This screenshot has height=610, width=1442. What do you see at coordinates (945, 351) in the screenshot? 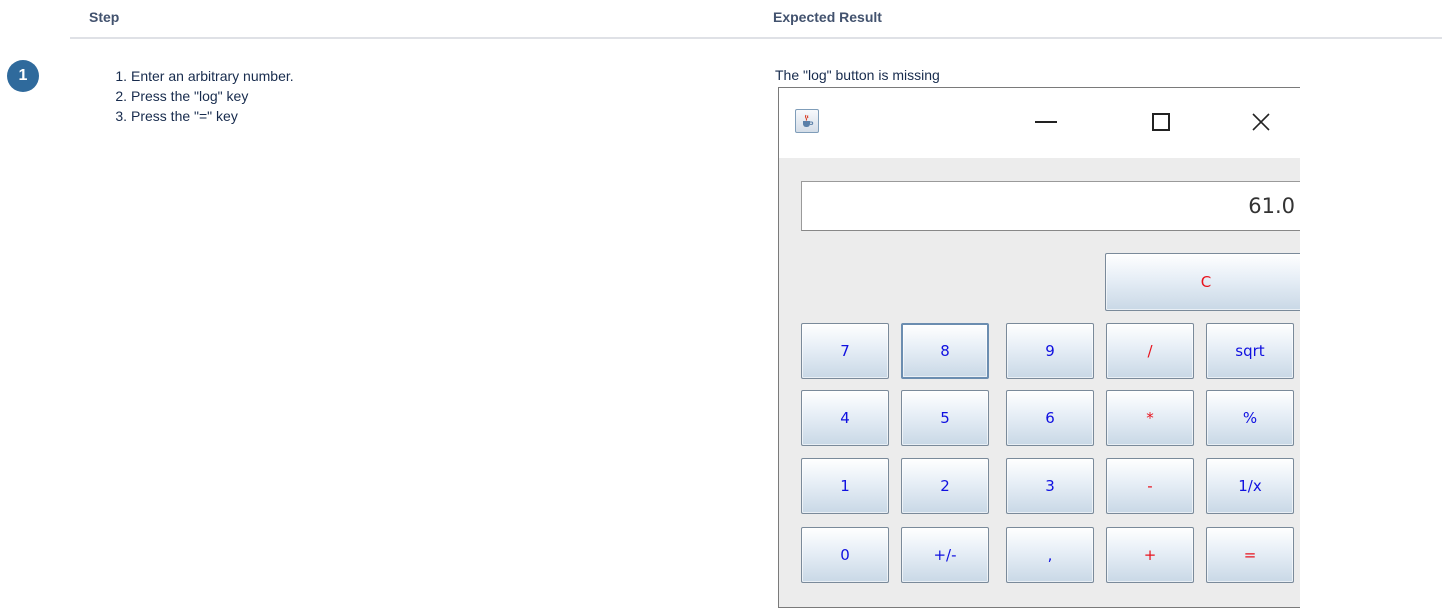
I see `key-8-button: 8` at bounding box center [945, 351].